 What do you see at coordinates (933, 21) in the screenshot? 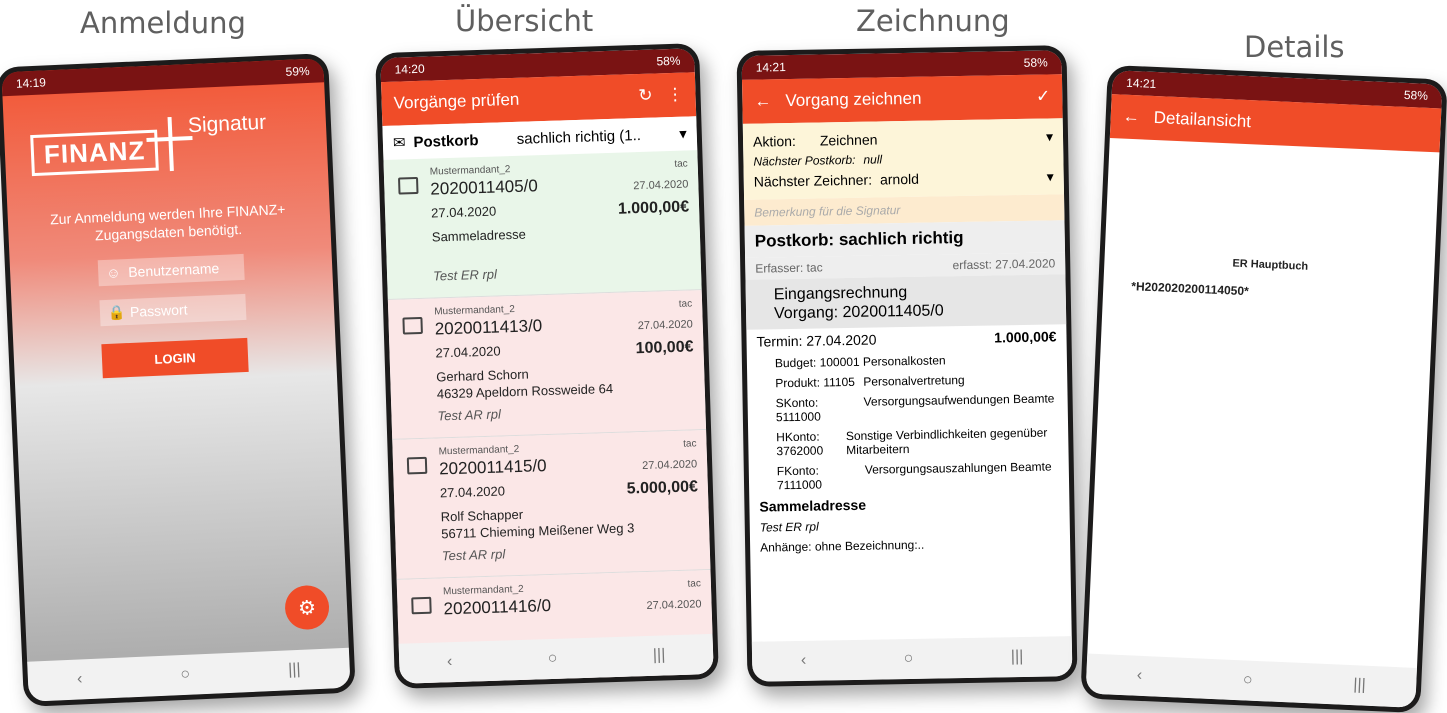
I see `caption-sign: Zeichnung` at bounding box center [933, 21].